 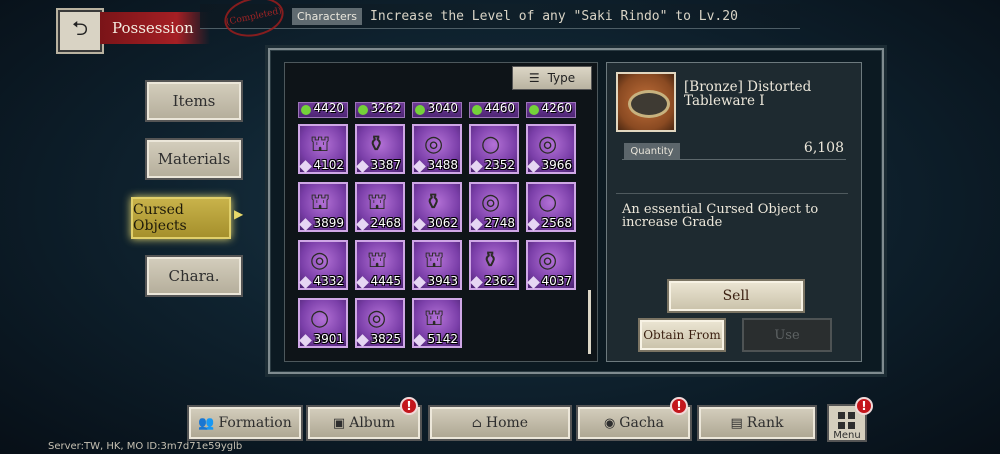 What do you see at coordinates (194, 159) in the screenshot?
I see `tab-materials: Materials` at bounding box center [194, 159].